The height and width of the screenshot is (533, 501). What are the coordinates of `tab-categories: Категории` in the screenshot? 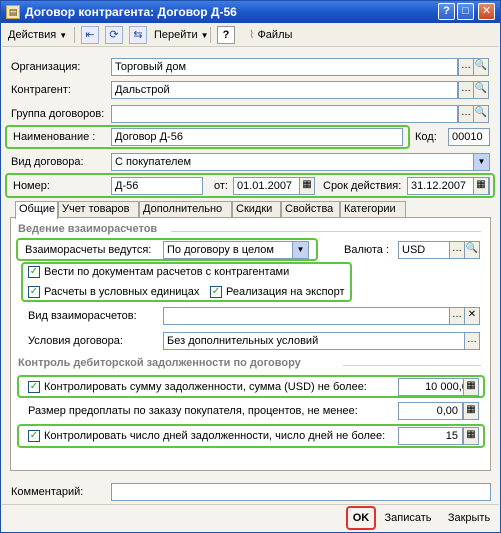 It's located at (373, 209).